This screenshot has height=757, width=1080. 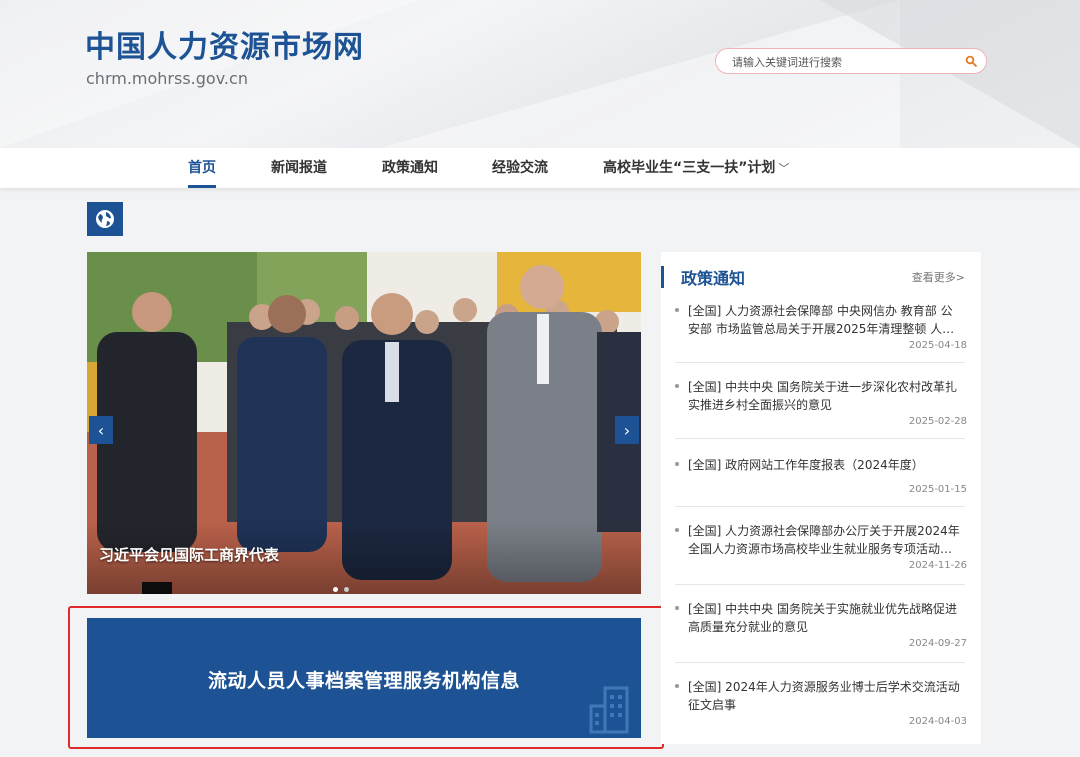 I want to click on main-nav: 首页 新闻报道 政策通知 经验交流 高校毕业生“三支一扶”计划 ﹀, so click(x=540, y=168).